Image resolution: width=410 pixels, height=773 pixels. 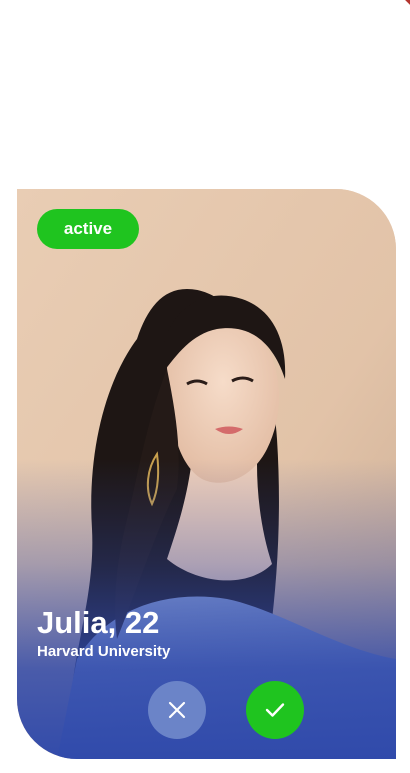 I want to click on reject-button, so click(x=177, y=710).